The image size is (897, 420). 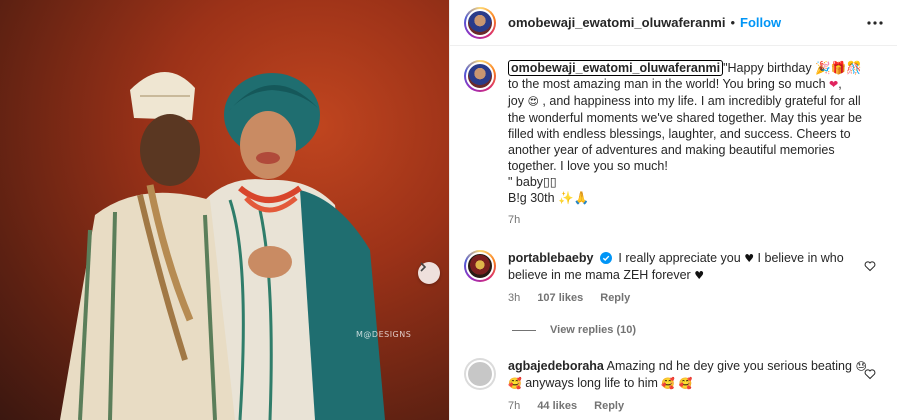 I want to click on view-replies-label: View replies (10), so click(x=593, y=330).